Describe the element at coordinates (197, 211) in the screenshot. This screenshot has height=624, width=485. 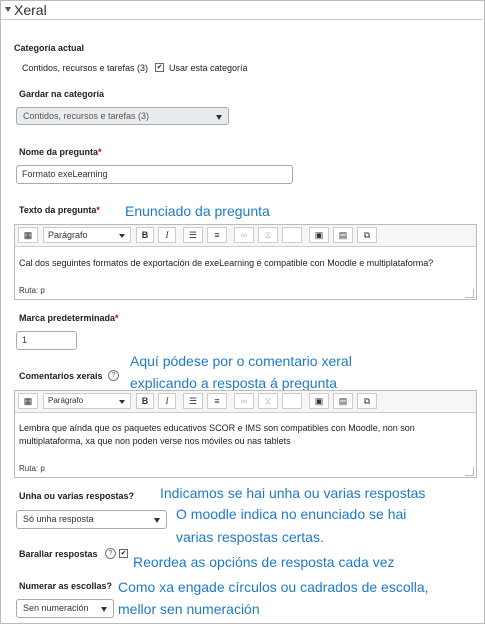
I see `question-text-note: Enunciado da pregunta` at that location.